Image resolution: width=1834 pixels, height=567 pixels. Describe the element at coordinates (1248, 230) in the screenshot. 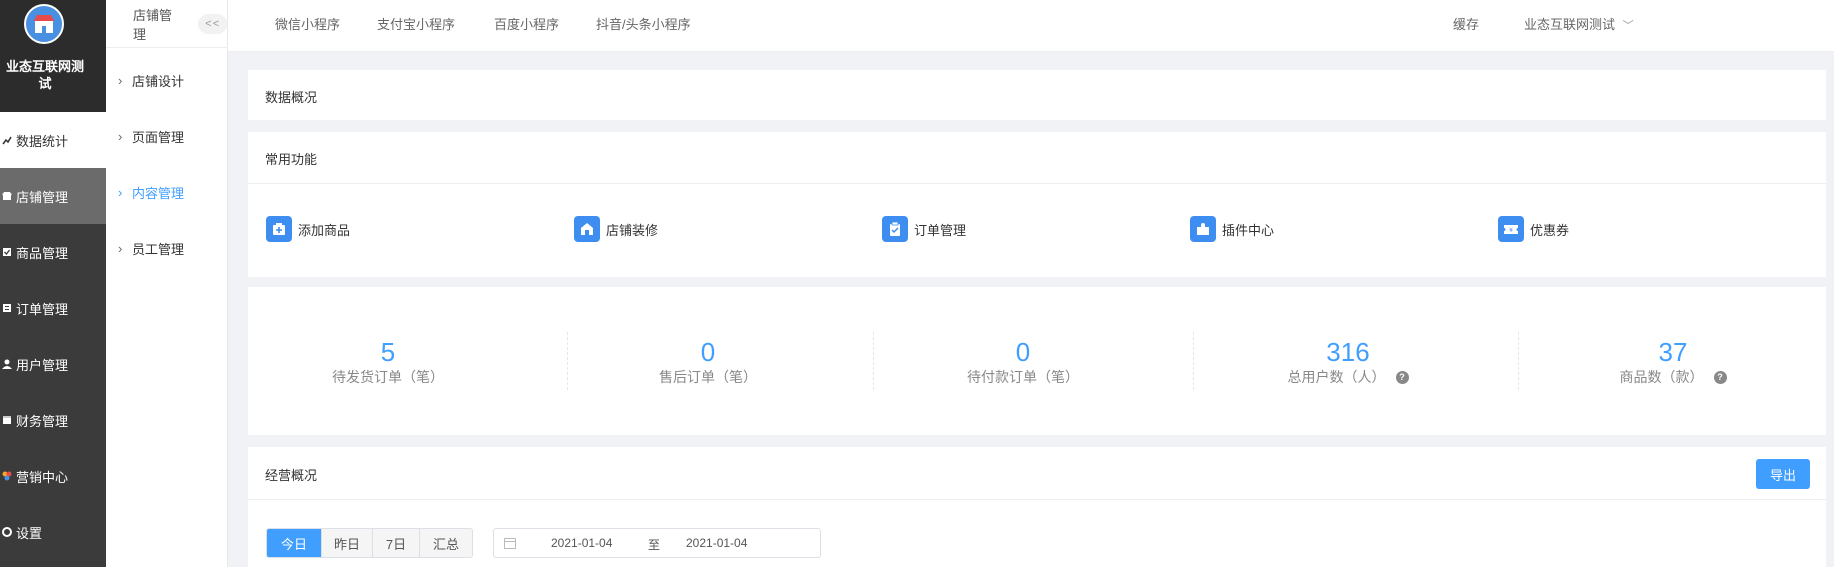

I see `function-label: 插件中心` at that location.